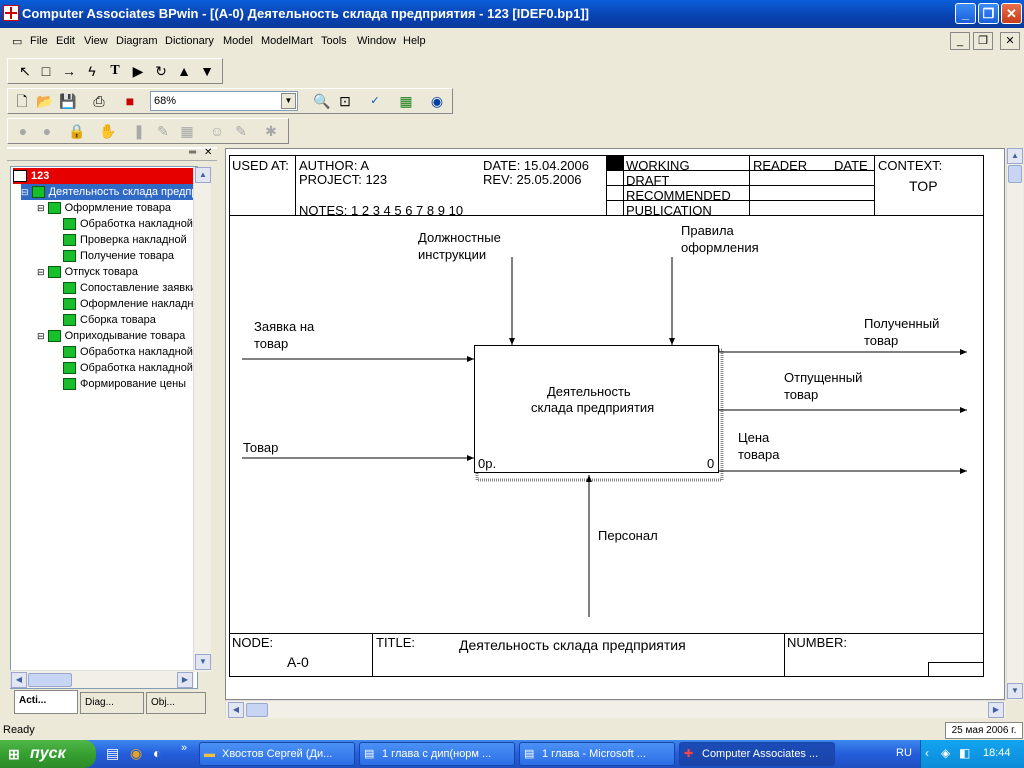 The width and height of the screenshot is (1024, 768). Describe the element at coordinates (202, 419) in the screenshot. I see `tree-vscrollbar: ▲ ▼` at that location.